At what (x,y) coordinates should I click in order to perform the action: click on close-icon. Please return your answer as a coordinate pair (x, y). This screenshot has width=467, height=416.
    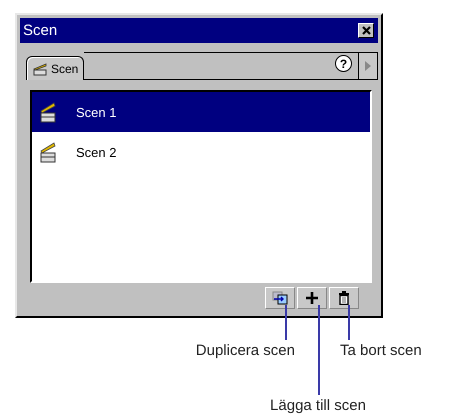
    Looking at the image, I should click on (366, 30).